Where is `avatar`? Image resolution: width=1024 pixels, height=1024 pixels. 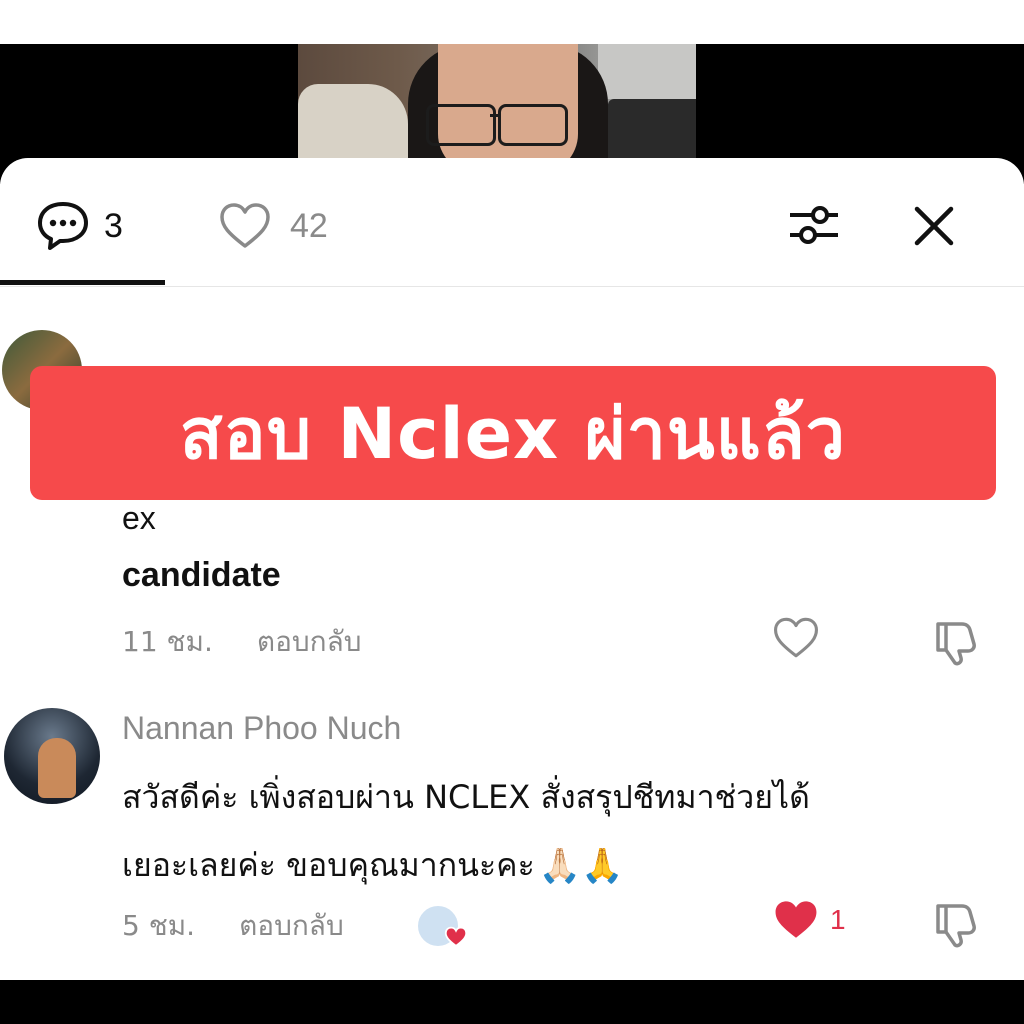 avatar is located at coordinates (52, 756).